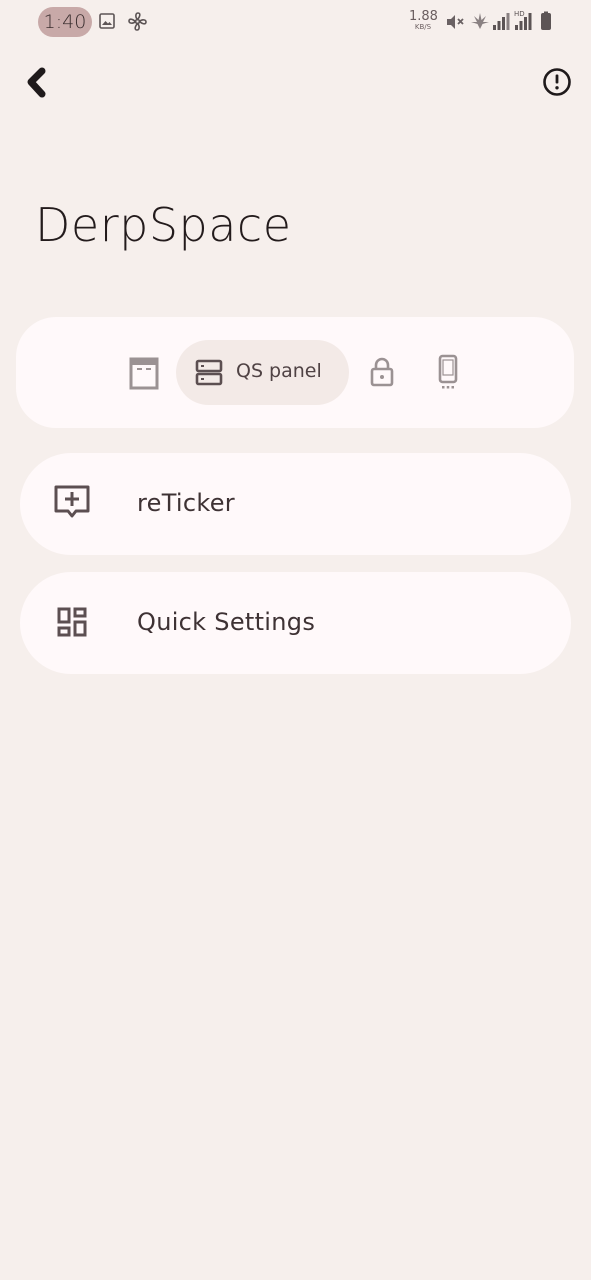 The image size is (591, 1280). I want to click on status-bar: 1:40 1.88 KB/S HD, so click(295, 21).